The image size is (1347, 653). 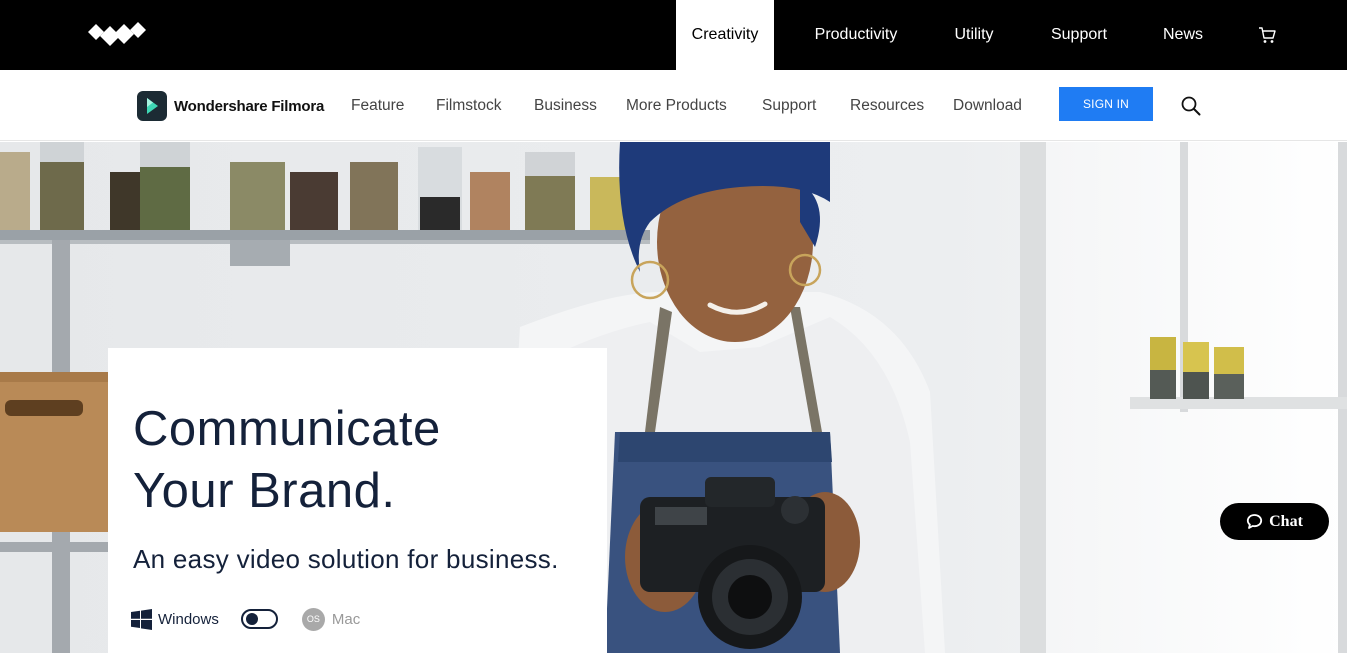 What do you see at coordinates (249, 106) in the screenshot?
I see `brand-name: Wondershare Filmora` at bounding box center [249, 106].